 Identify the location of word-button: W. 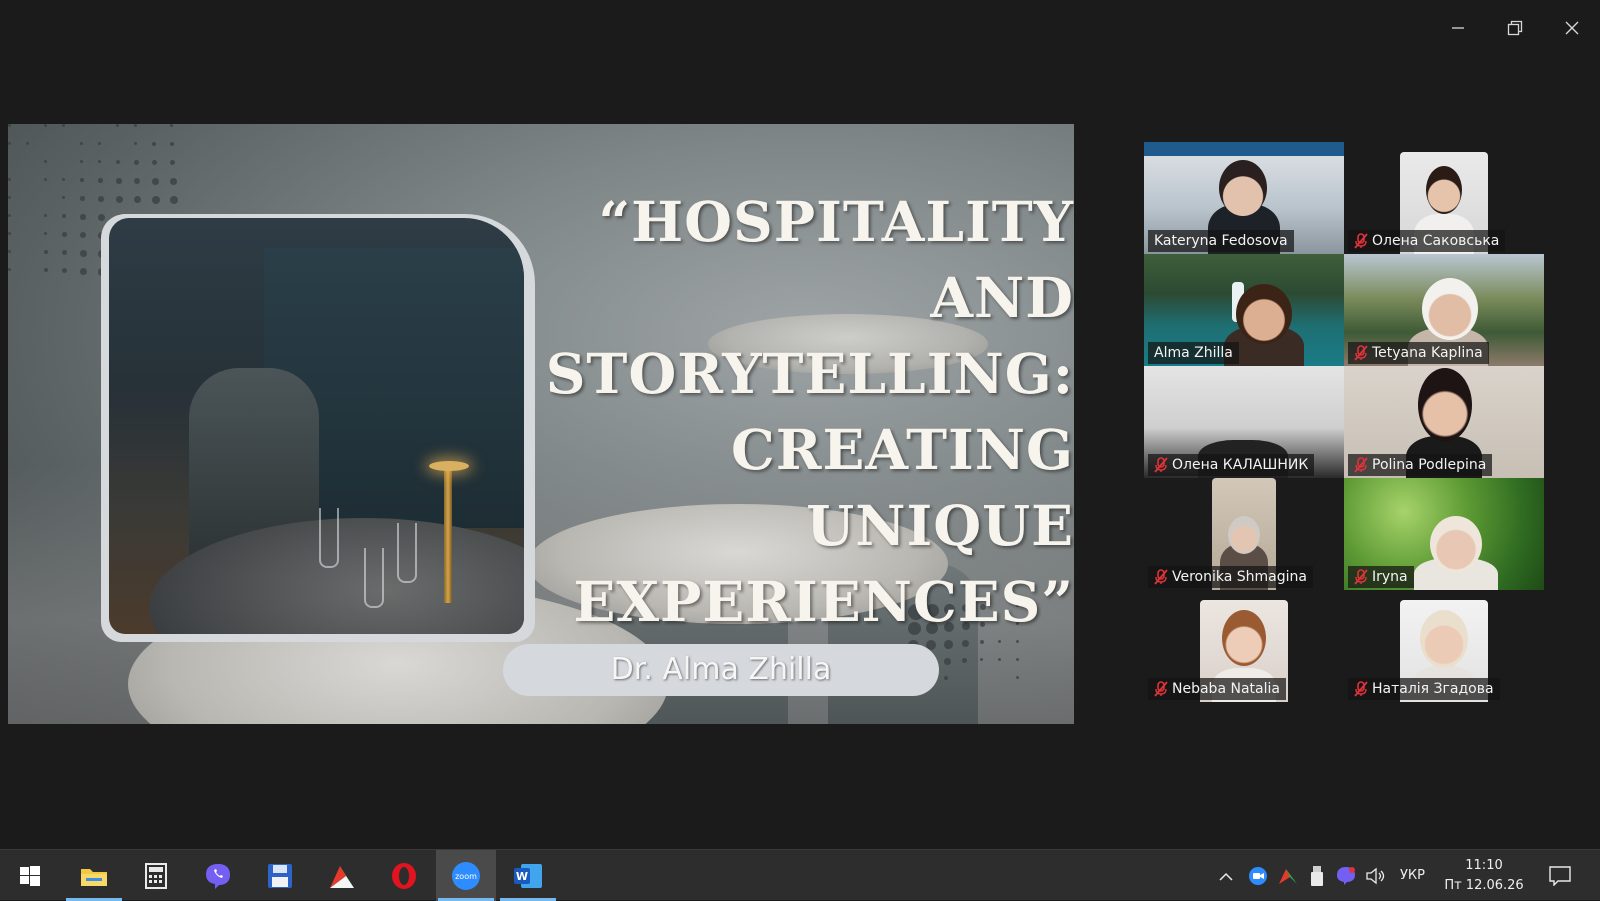
(528, 875).